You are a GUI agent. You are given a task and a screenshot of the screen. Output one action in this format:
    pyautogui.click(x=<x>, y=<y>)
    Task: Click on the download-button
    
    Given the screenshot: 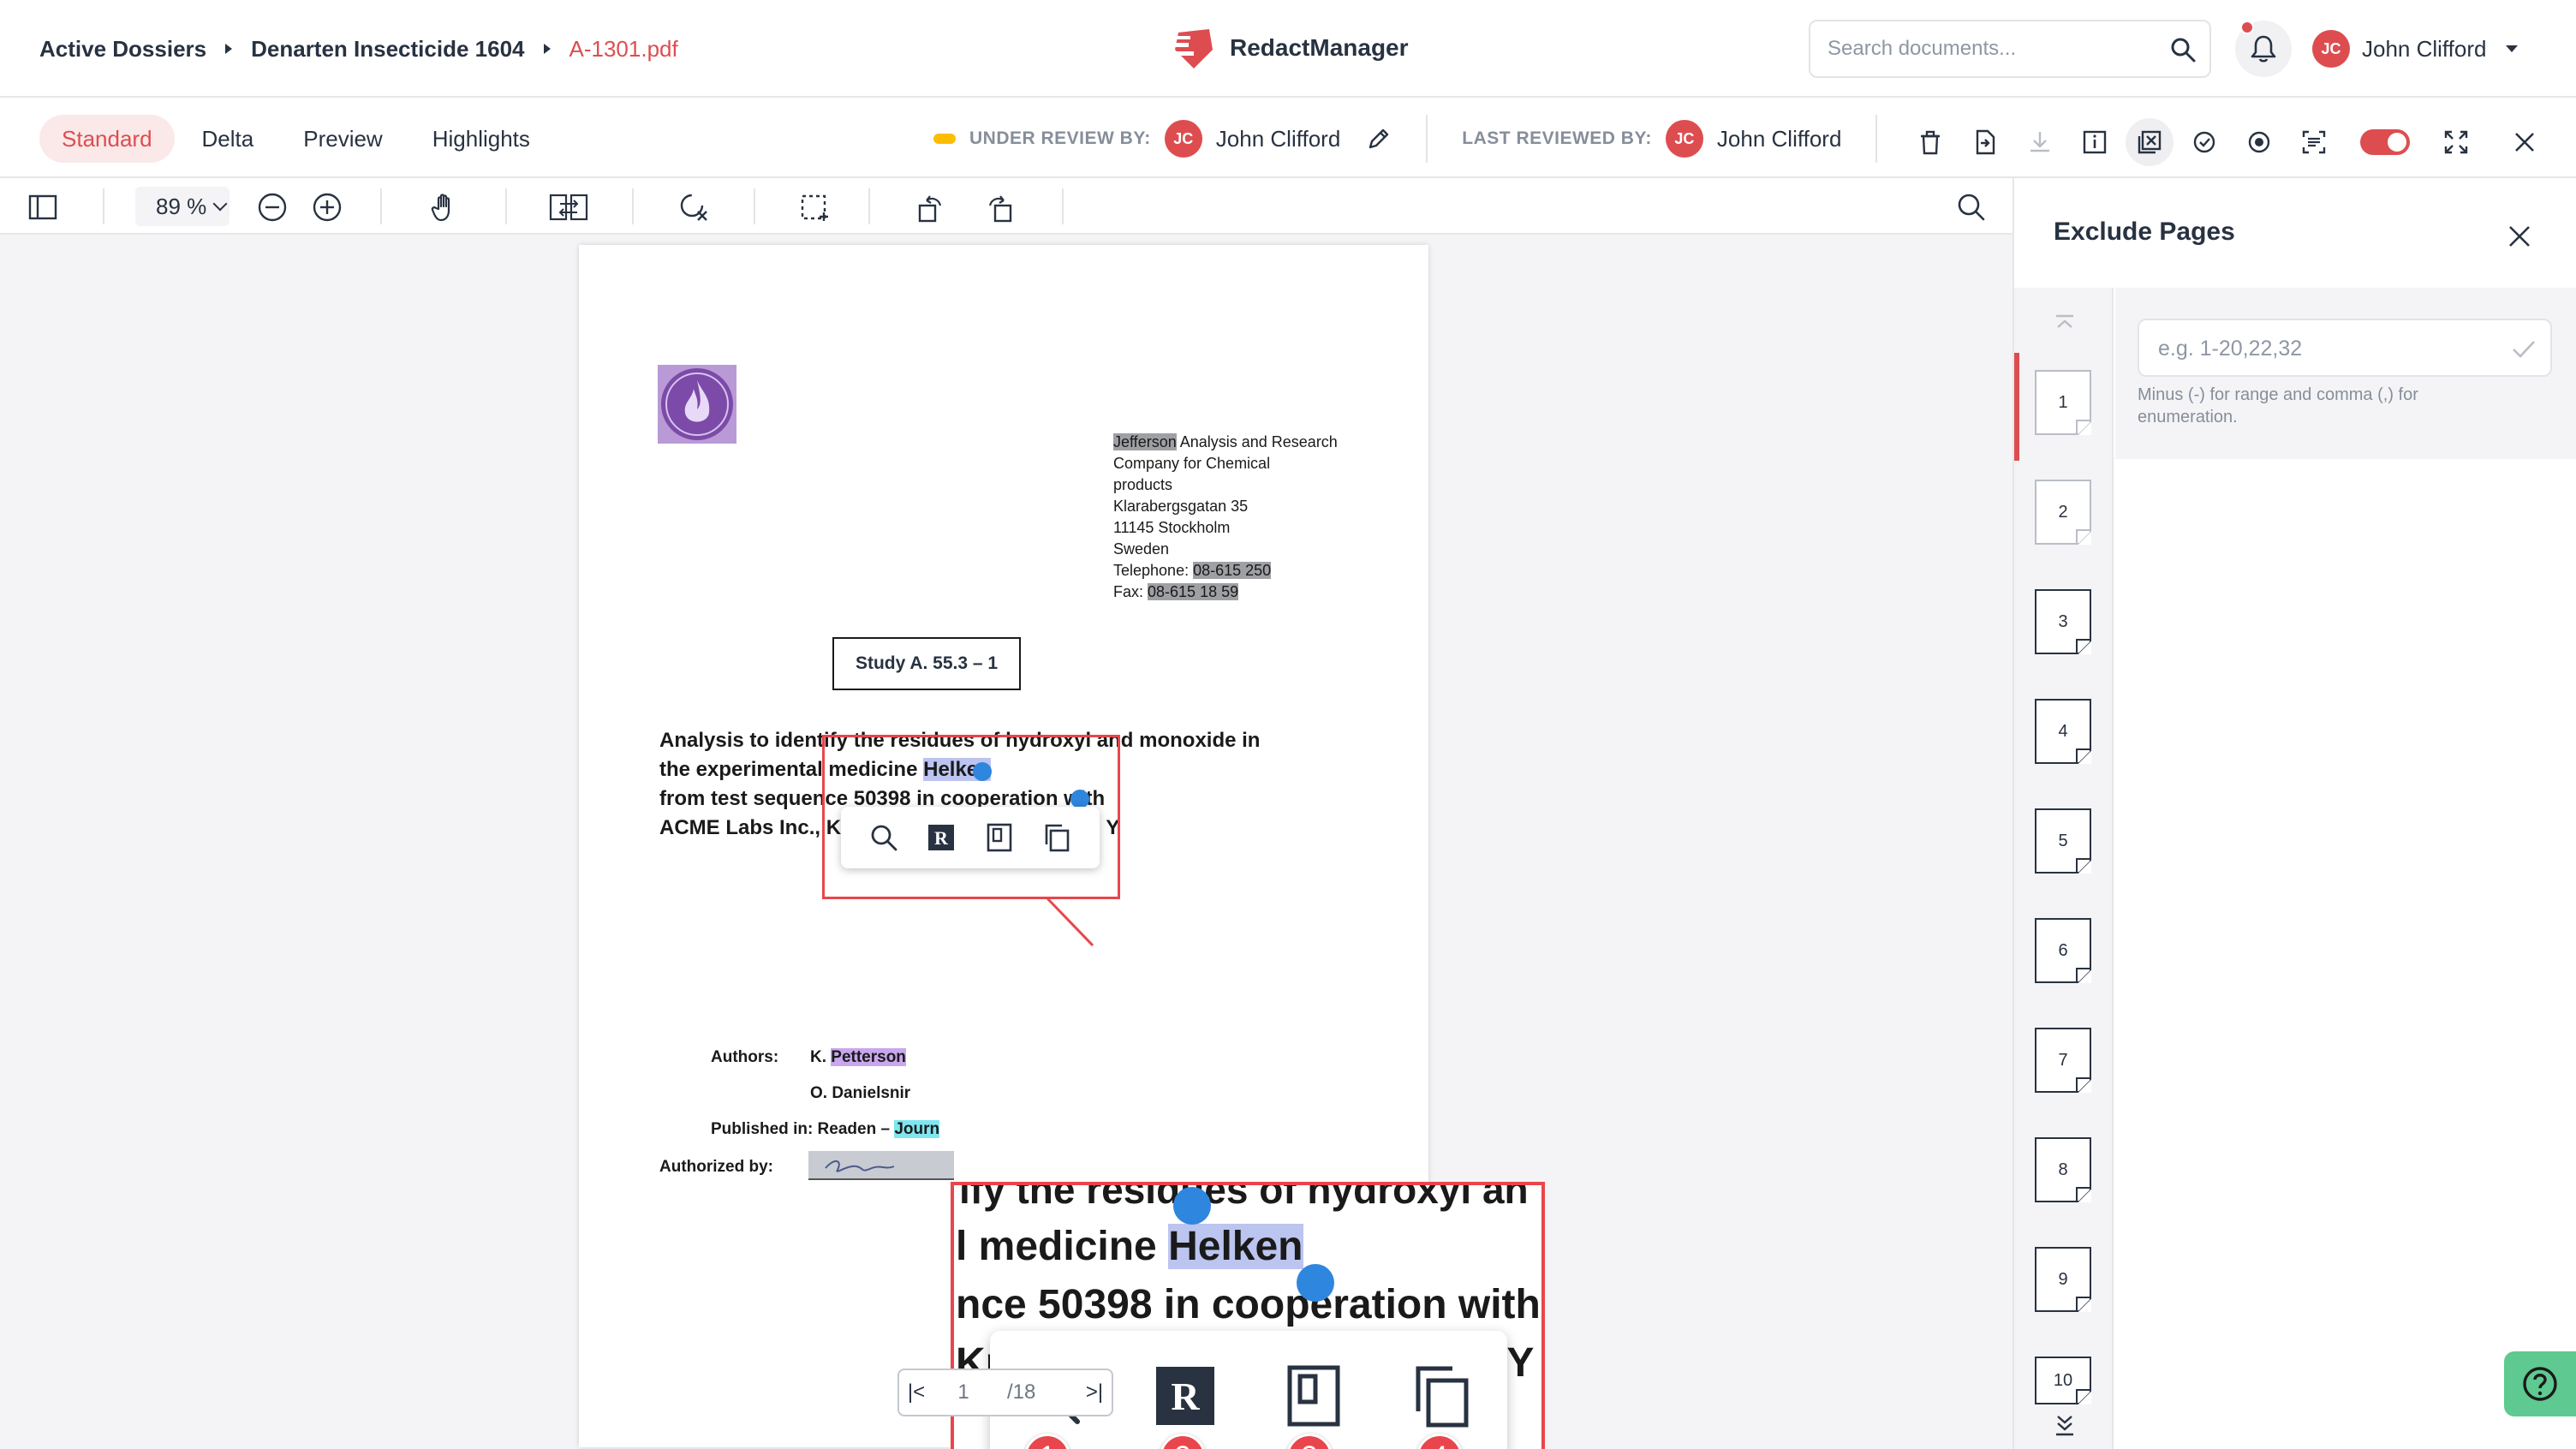 What is the action you would take?
    pyautogui.click(x=2039, y=142)
    